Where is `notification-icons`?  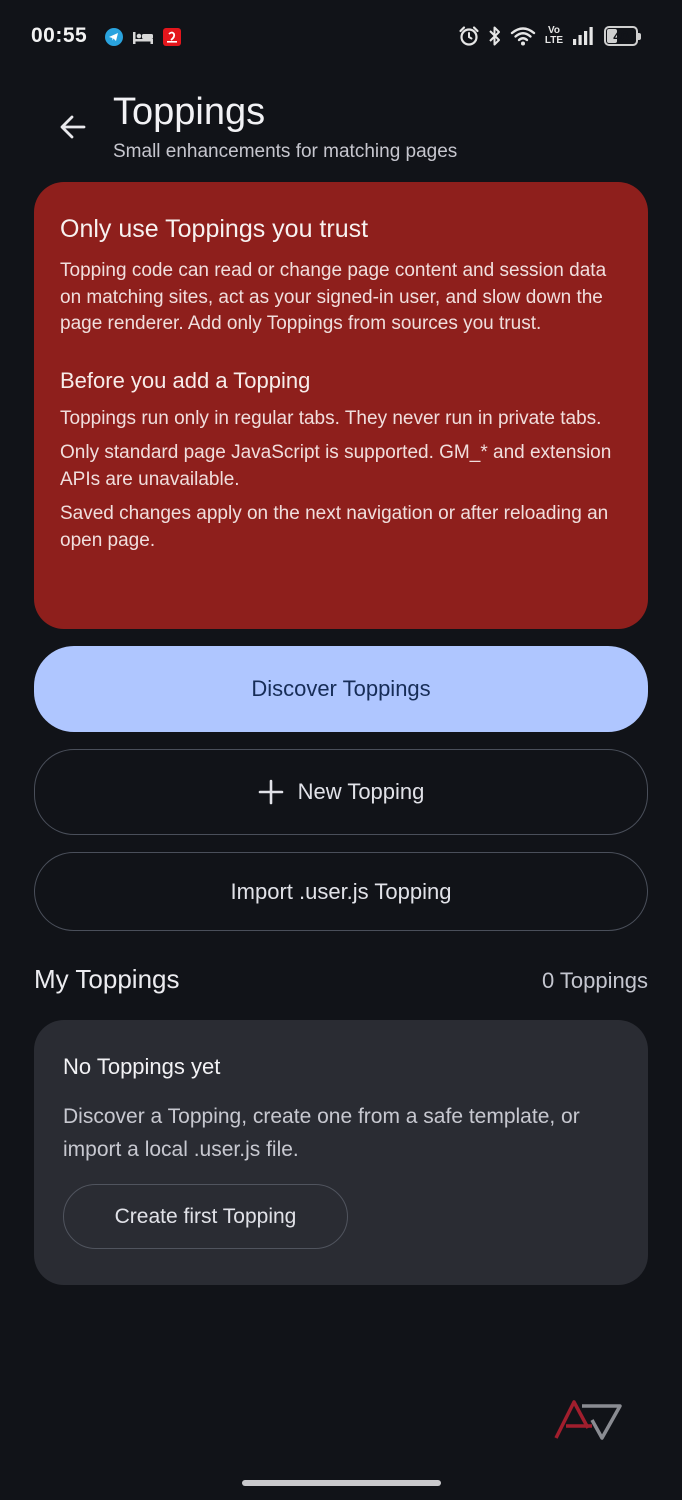 notification-icons is located at coordinates (143, 37).